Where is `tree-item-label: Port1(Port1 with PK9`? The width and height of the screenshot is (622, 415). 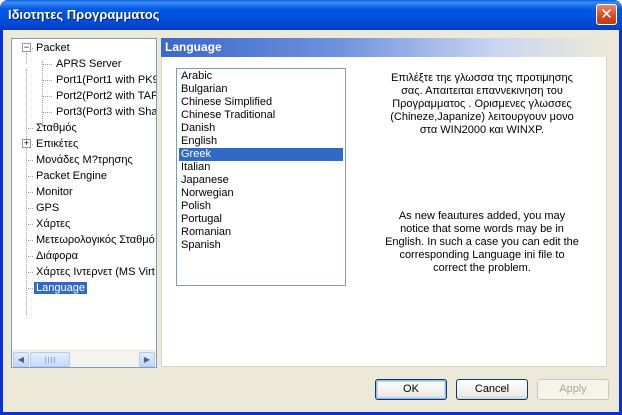 tree-item-label: Port1(Port1 with PK9 is located at coordinates (106, 80).